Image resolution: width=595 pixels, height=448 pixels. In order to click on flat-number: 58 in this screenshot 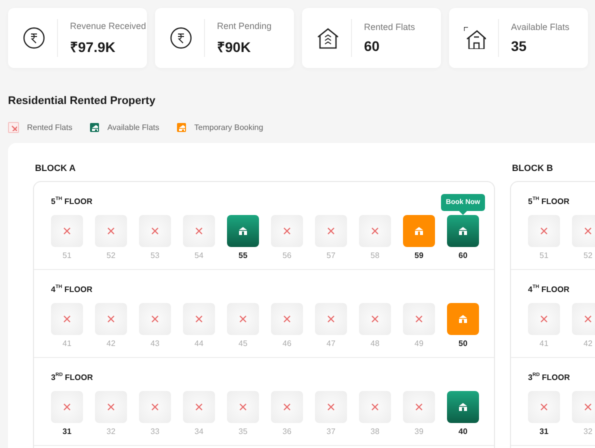, I will do `click(375, 256)`.